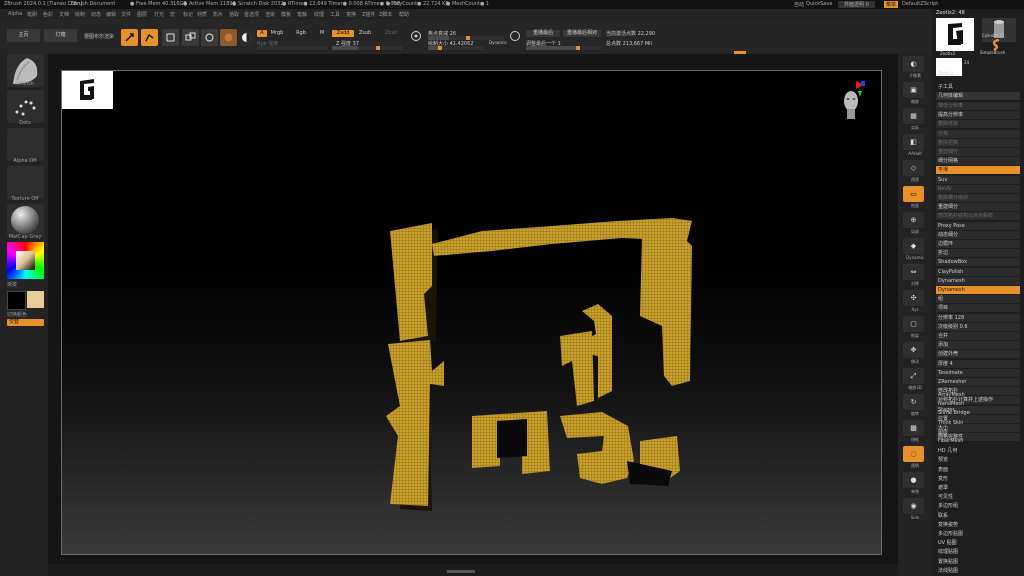 The image size is (1024, 576). I want to click on geometry-item-11: 重建细分, so click(978, 207).